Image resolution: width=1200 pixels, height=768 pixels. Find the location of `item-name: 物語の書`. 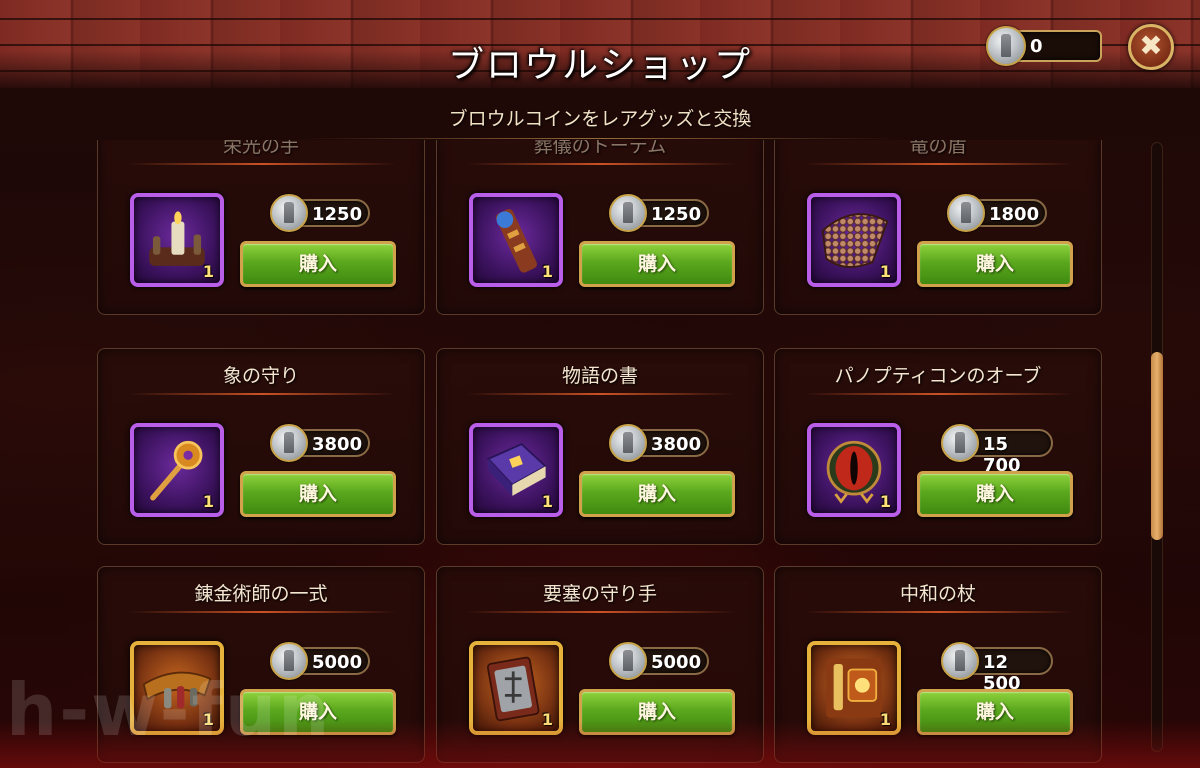

item-name: 物語の書 is located at coordinates (599, 376).